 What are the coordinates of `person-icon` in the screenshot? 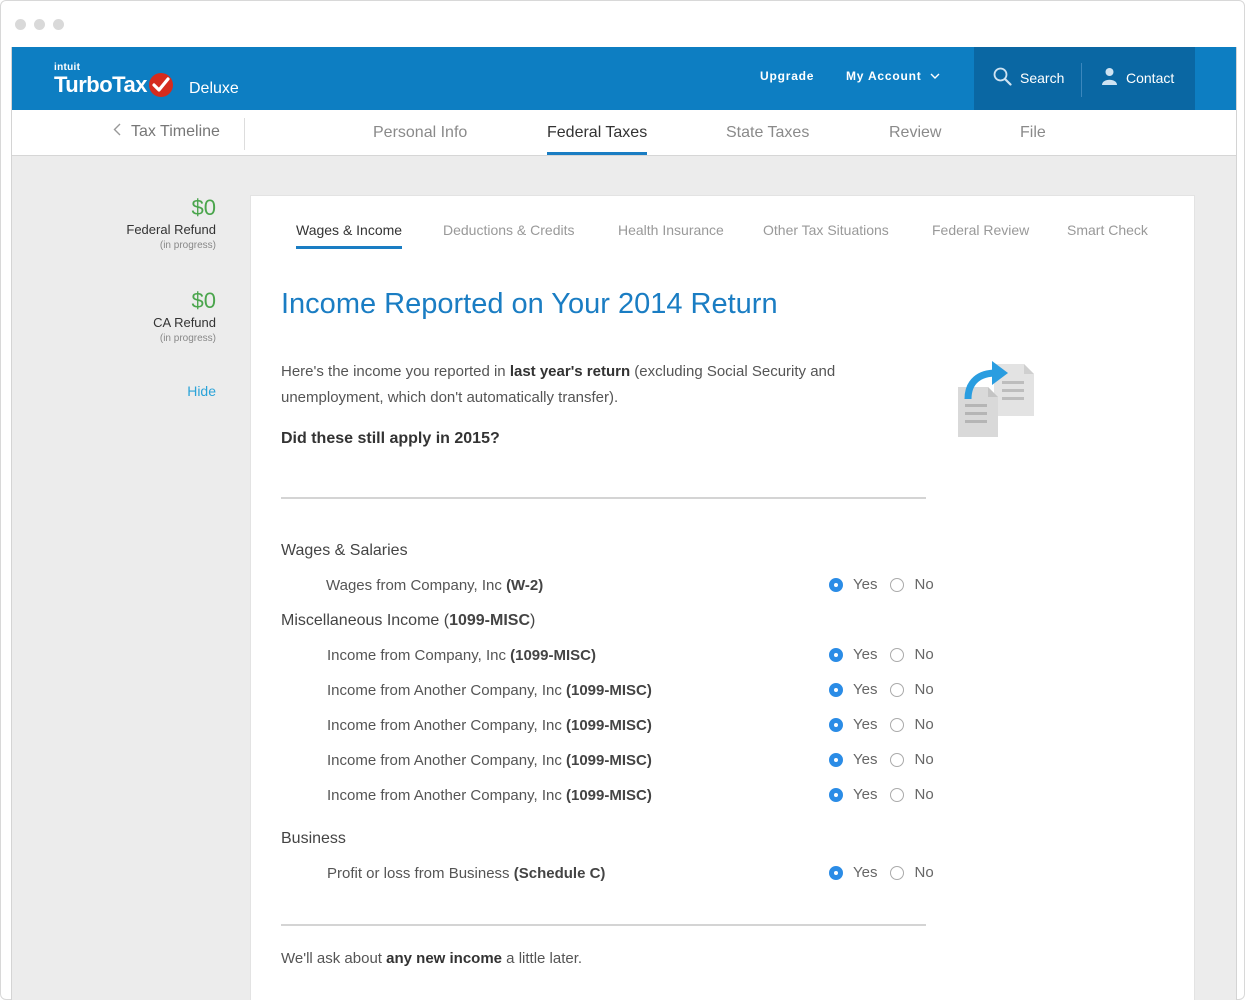 It's located at (1109, 77).